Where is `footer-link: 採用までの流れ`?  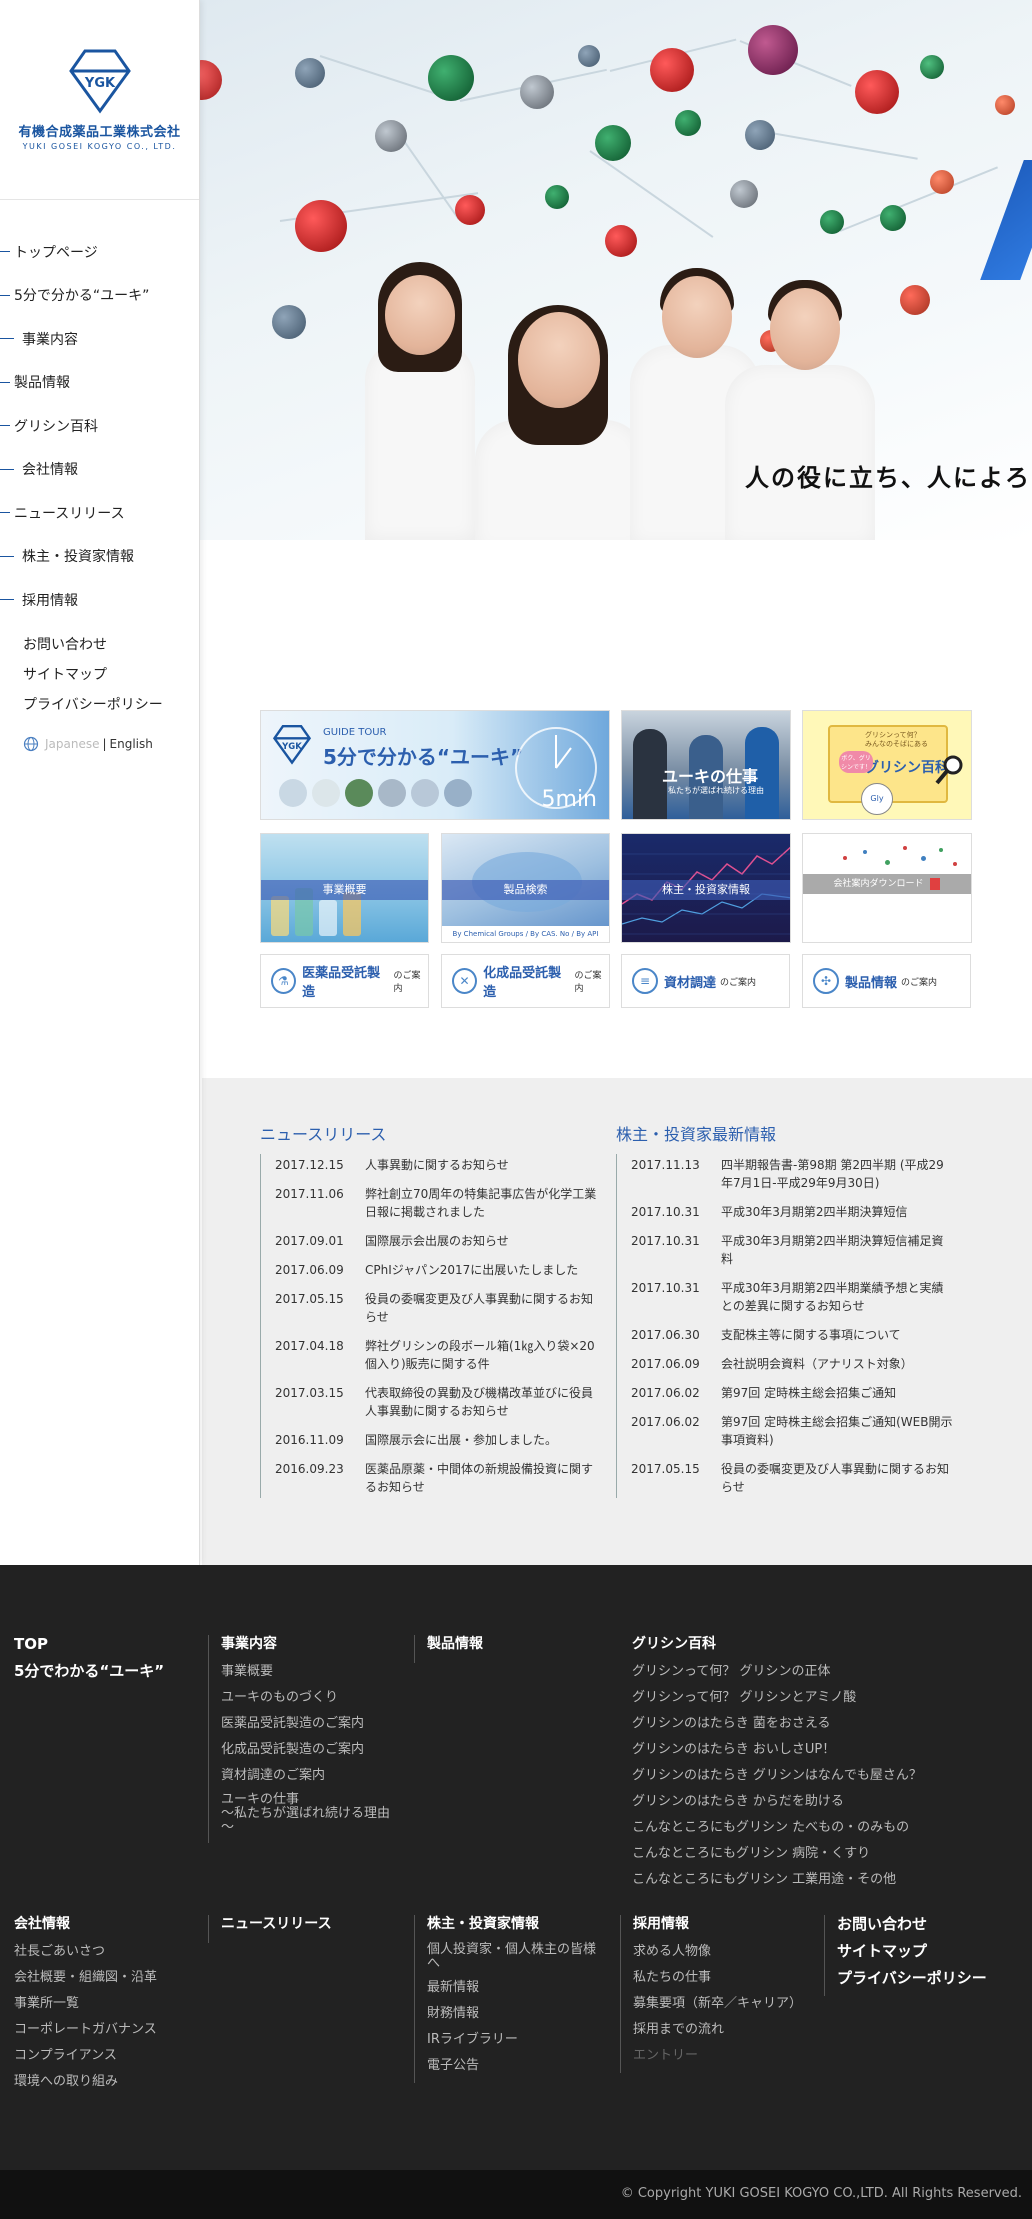
footer-link: 採用までの流れ is located at coordinates (721, 2030).